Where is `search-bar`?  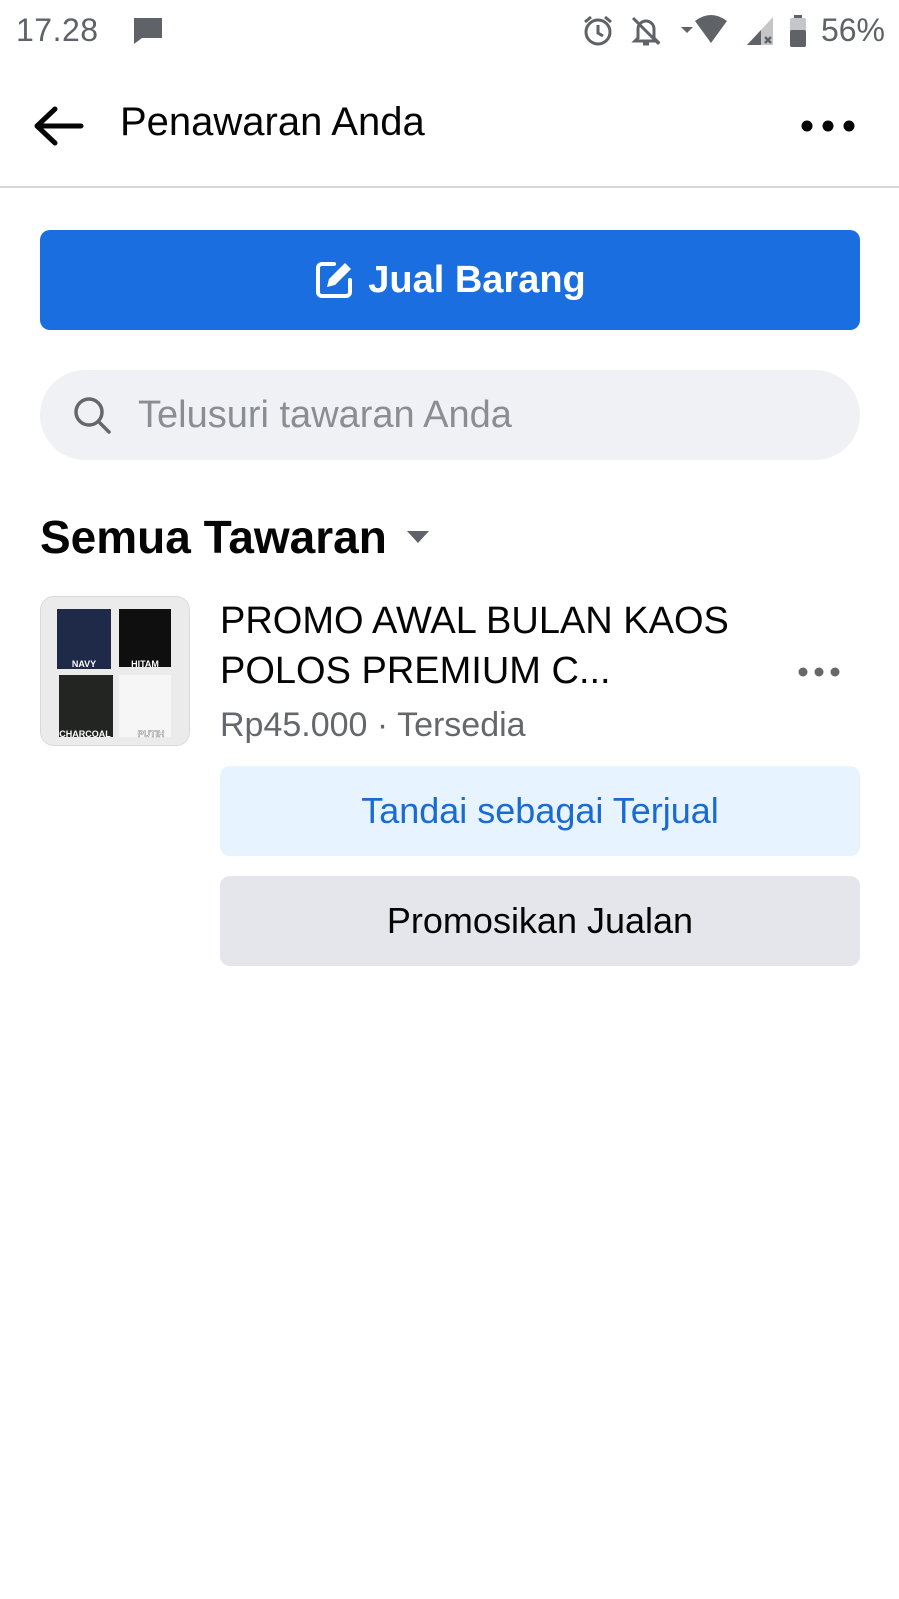 search-bar is located at coordinates (450, 415).